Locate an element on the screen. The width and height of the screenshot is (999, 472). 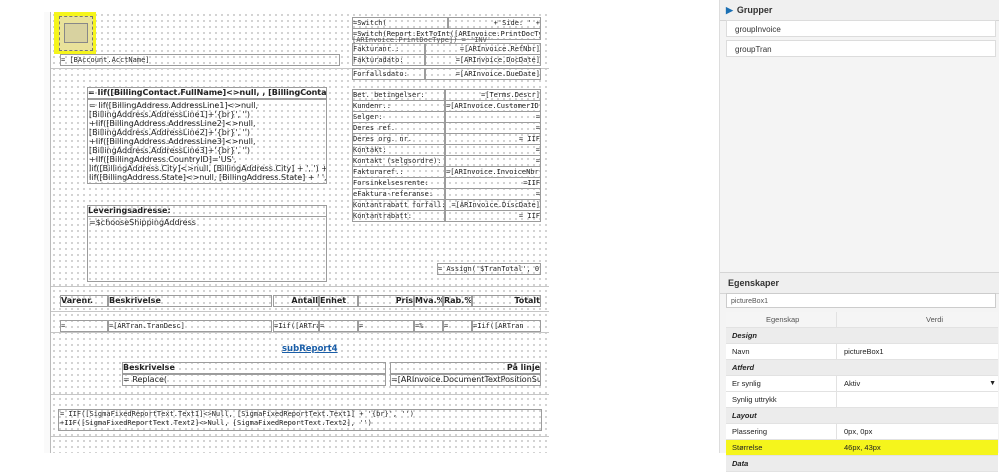
group-item-tran: groupTran is located at coordinates (861, 48).